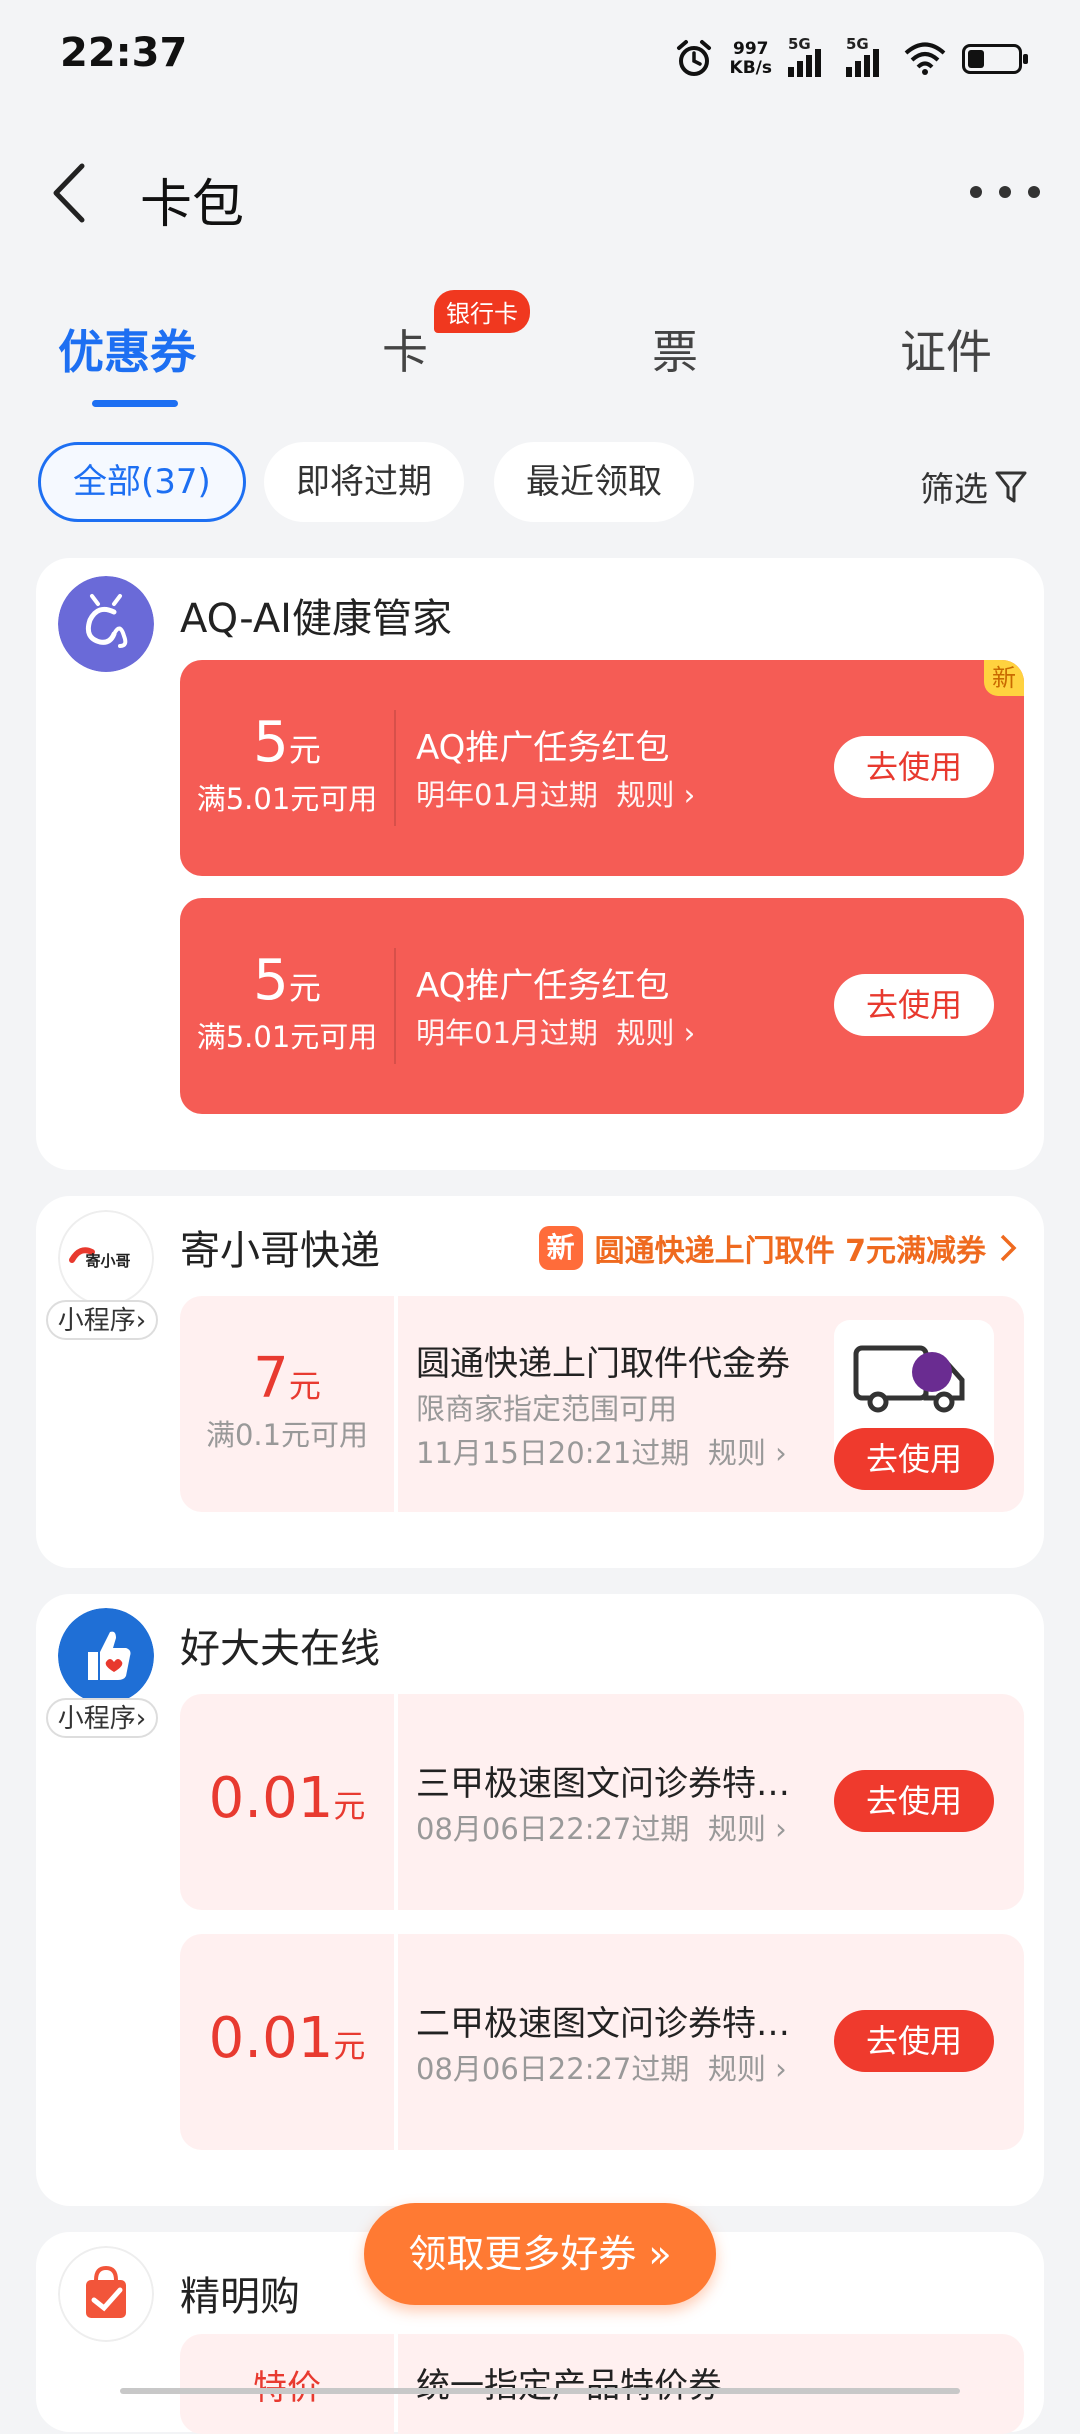 This screenshot has height=2434, width=1080. I want to click on coupon: 特价 统一指定产品特价券, so click(602, 2384).